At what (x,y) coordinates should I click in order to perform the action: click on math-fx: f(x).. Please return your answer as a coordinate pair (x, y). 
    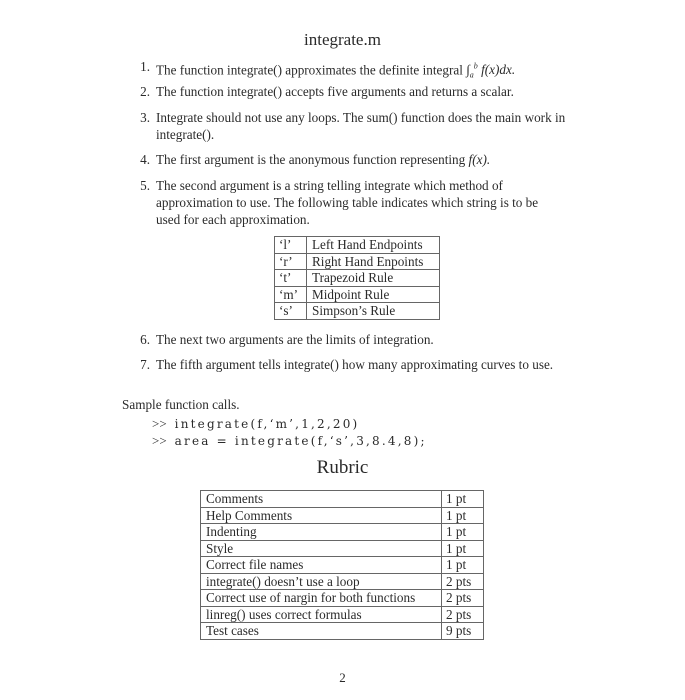
    Looking at the image, I should click on (479, 159).